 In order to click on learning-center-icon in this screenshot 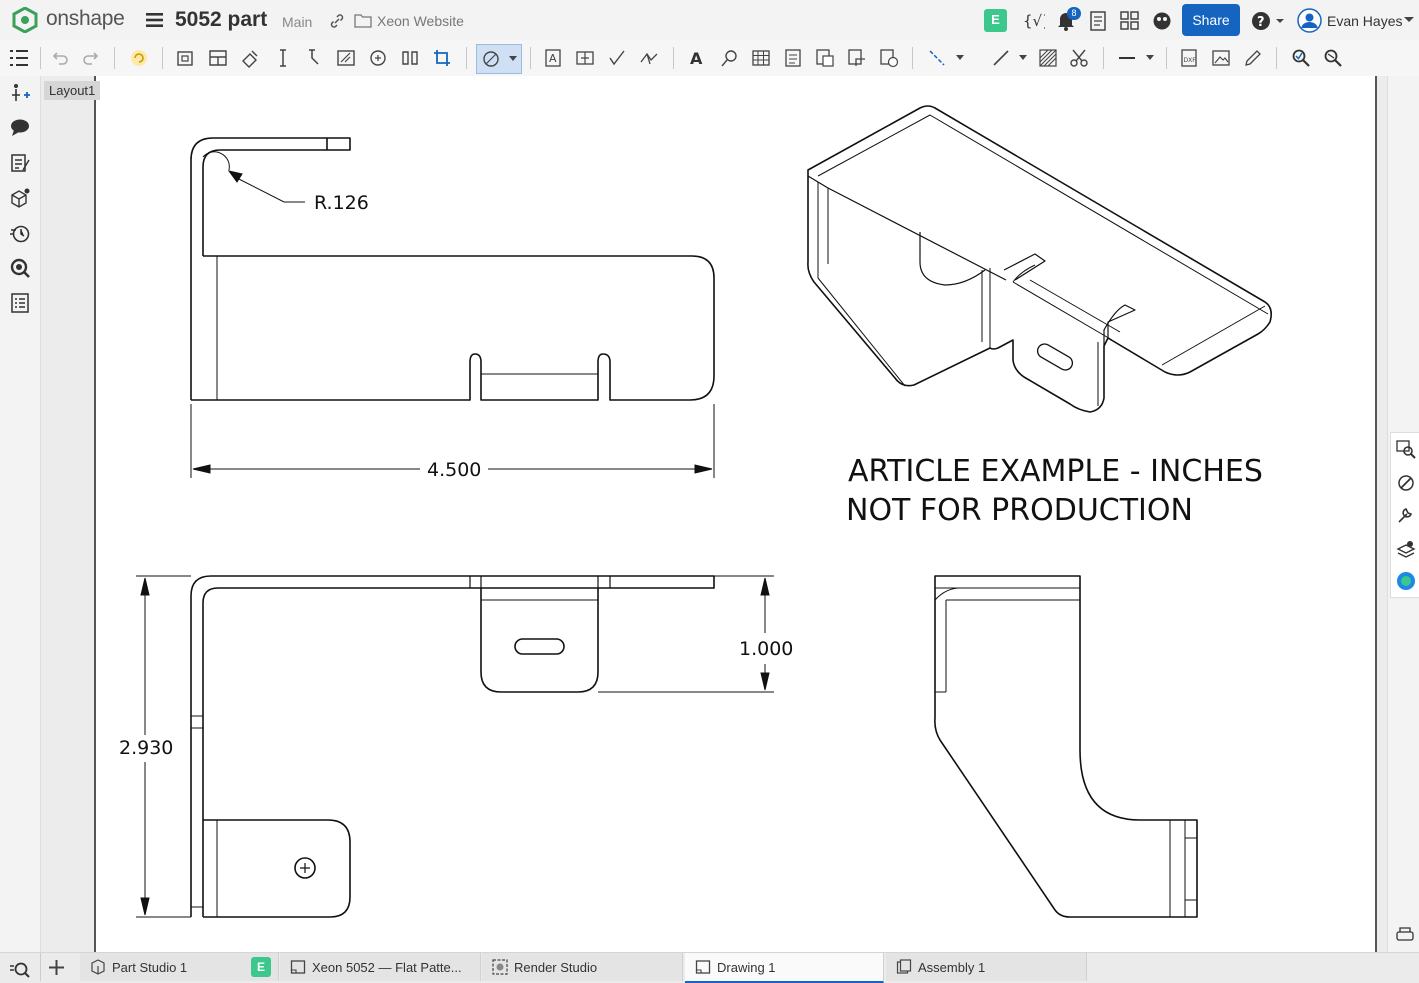, I will do `click(1162, 21)`.